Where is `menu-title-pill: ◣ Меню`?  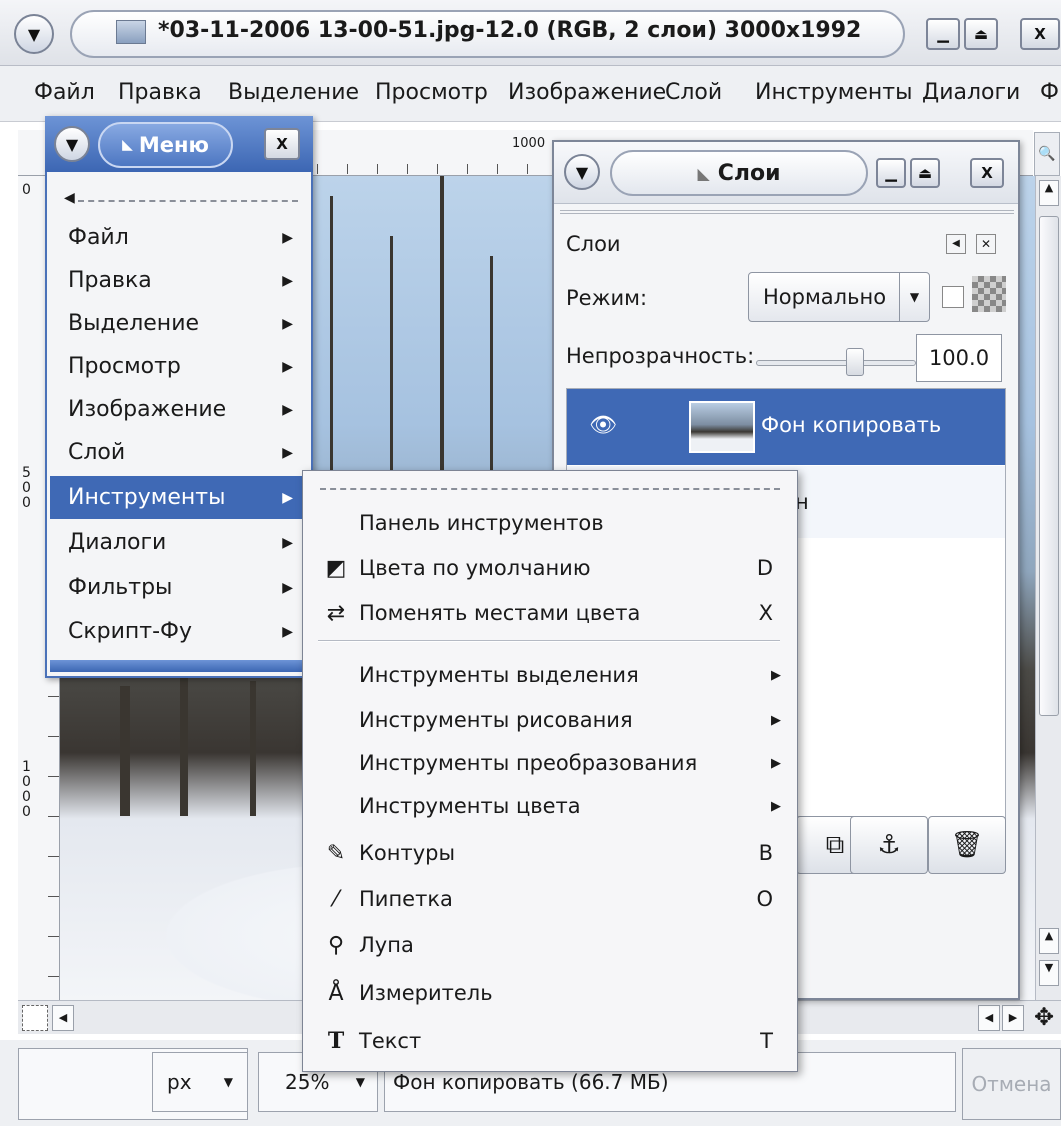
menu-title-pill: ◣ Меню is located at coordinates (165, 145).